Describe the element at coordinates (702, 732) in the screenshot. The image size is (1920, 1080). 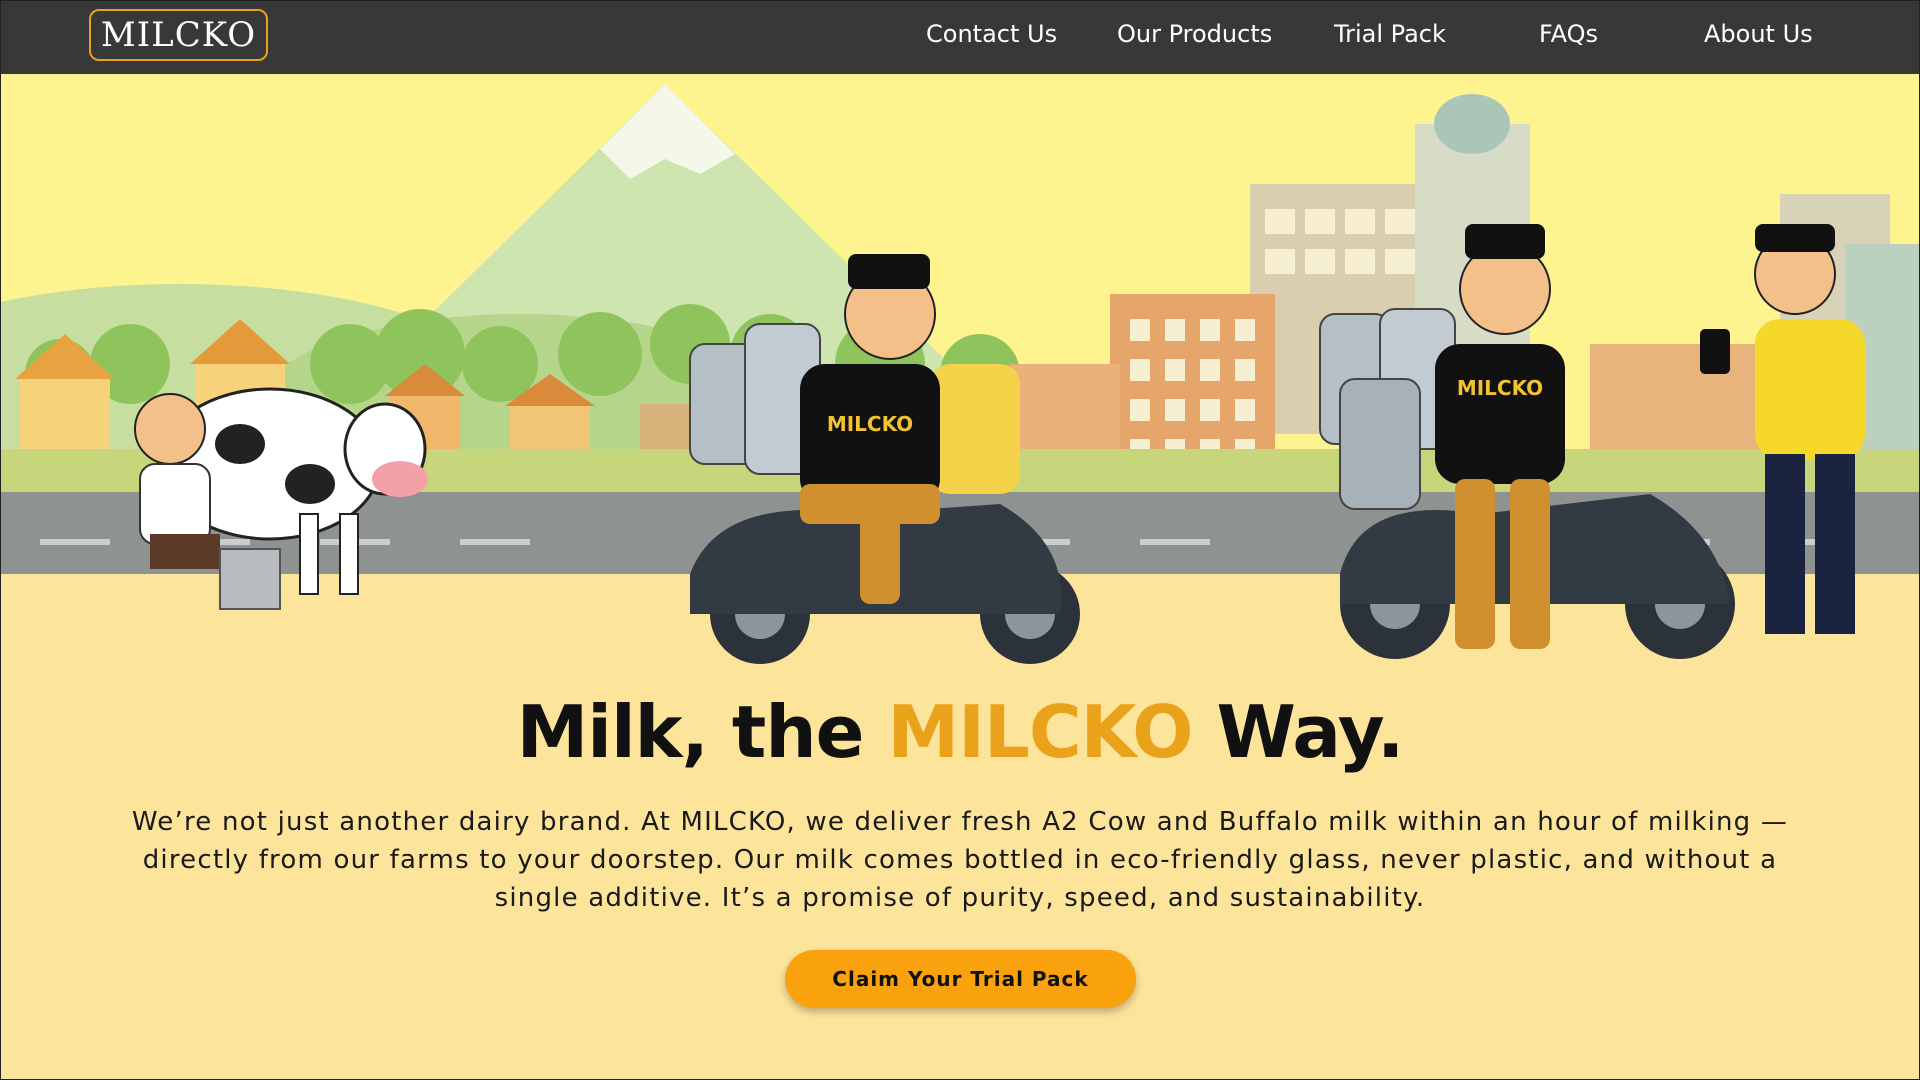
I see `headline-prefix: Milk, the` at that location.